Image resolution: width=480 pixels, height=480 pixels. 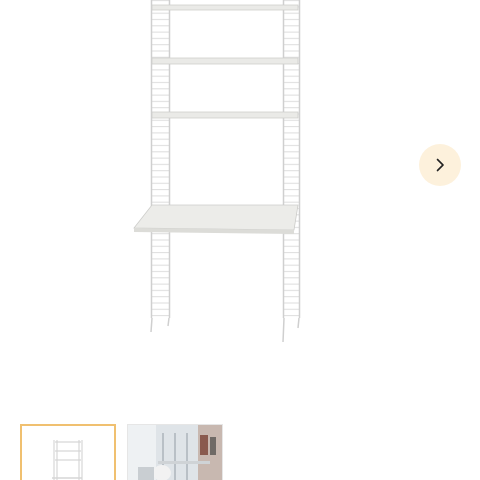 What do you see at coordinates (67, 460) in the screenshot?
I see `shelf-product-thumbnail-image` at bounding box center [67, 460].